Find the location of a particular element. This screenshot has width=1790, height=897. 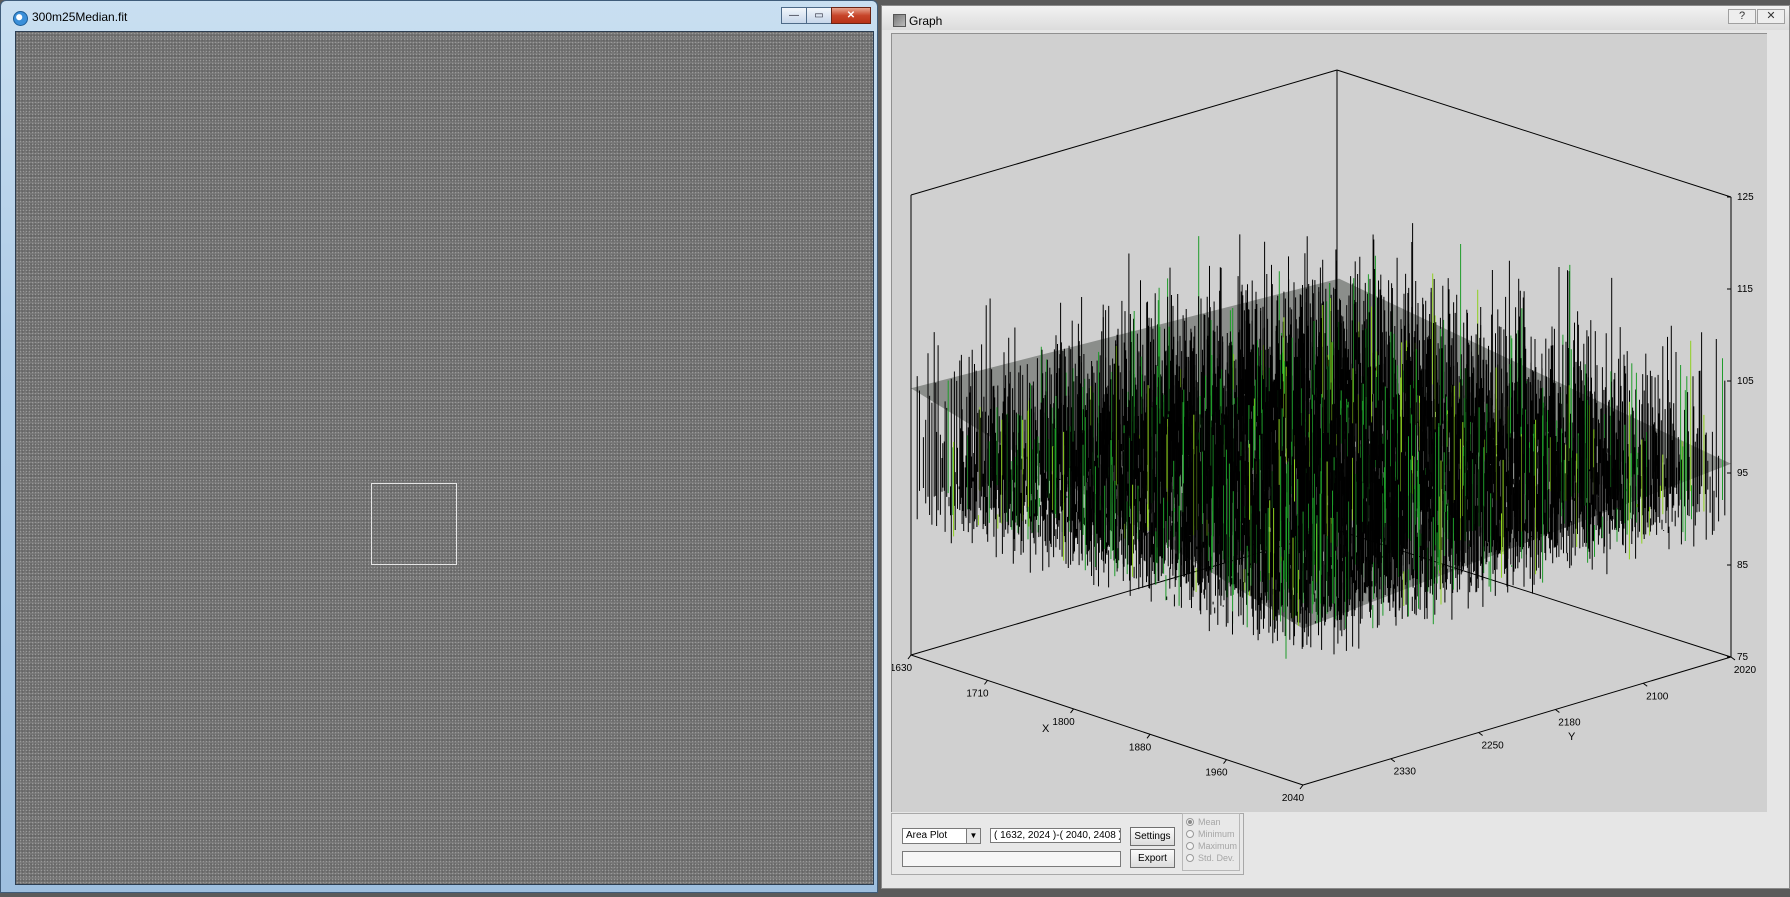

radio-minimum: Minimum is located at coordinates (1210, 834).